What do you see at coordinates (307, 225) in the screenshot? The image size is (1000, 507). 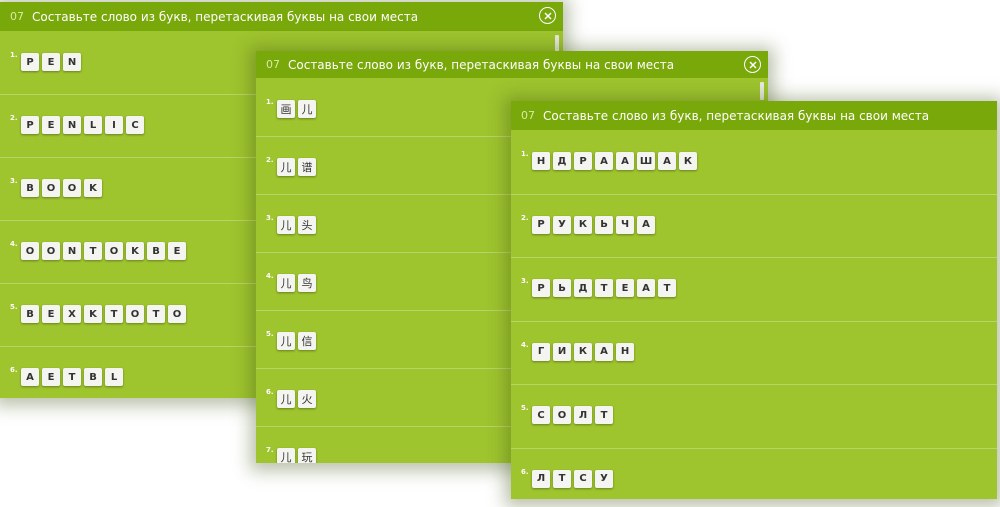 I see `letter-tile: 头` at bounding box center [307, 225].